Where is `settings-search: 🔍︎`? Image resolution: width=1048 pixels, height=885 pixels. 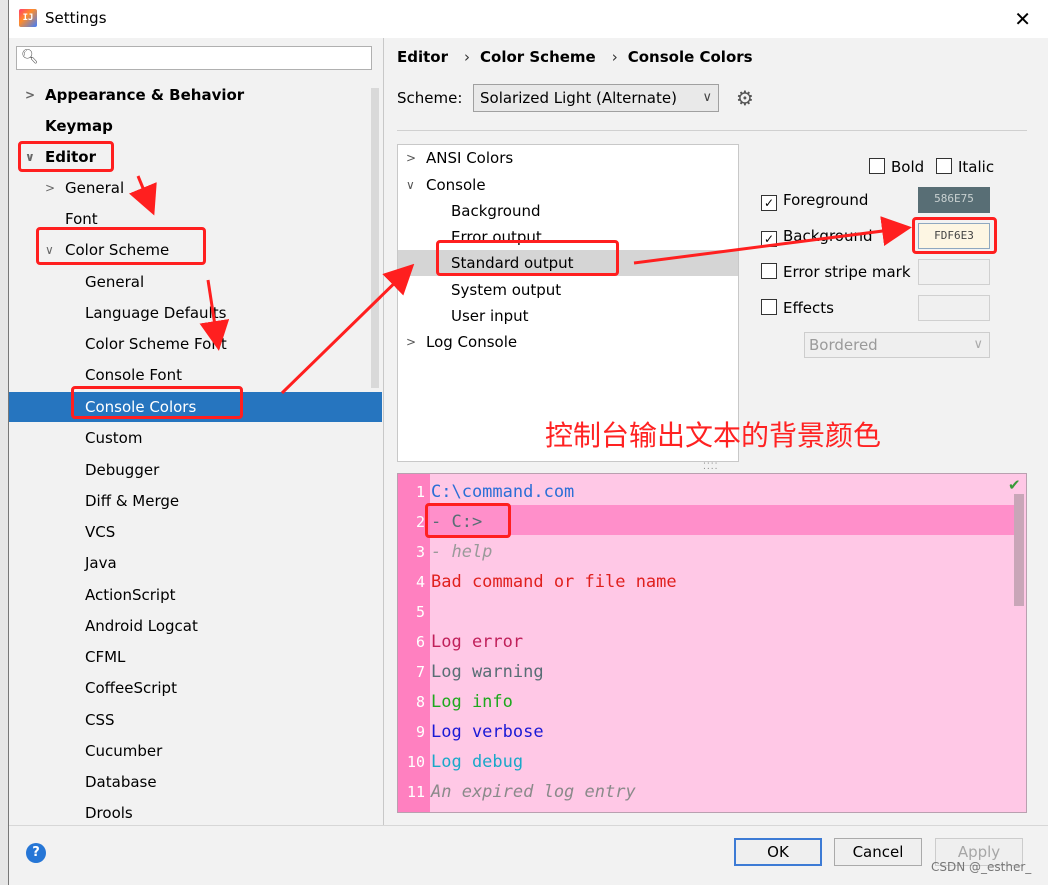 settings-search: 🔍︎ is located at coordinates (194, 58).